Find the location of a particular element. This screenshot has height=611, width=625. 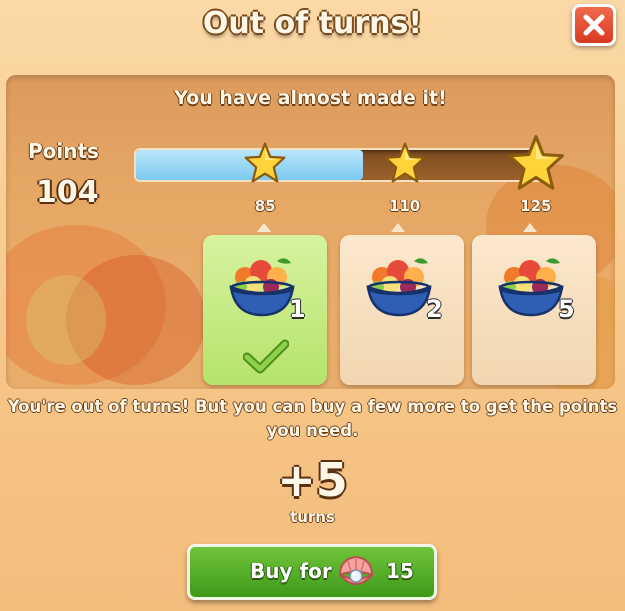

turns-label: turns is located at coordinates (312, 517).